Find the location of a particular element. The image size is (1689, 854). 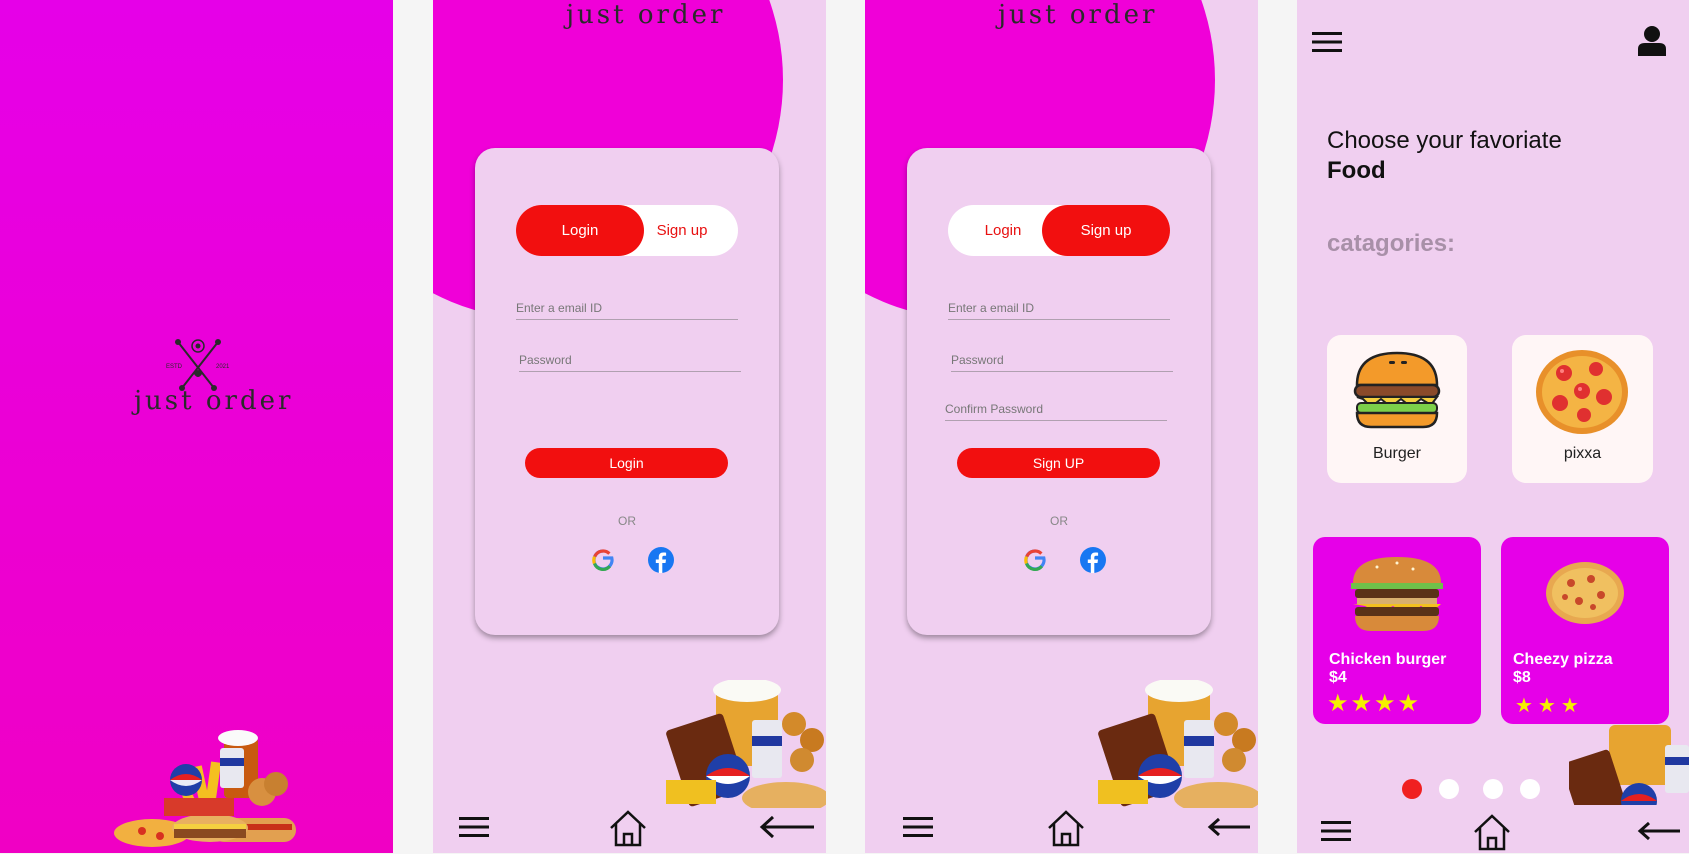

category-label: pixxa is located at coordinates (1582, 453).